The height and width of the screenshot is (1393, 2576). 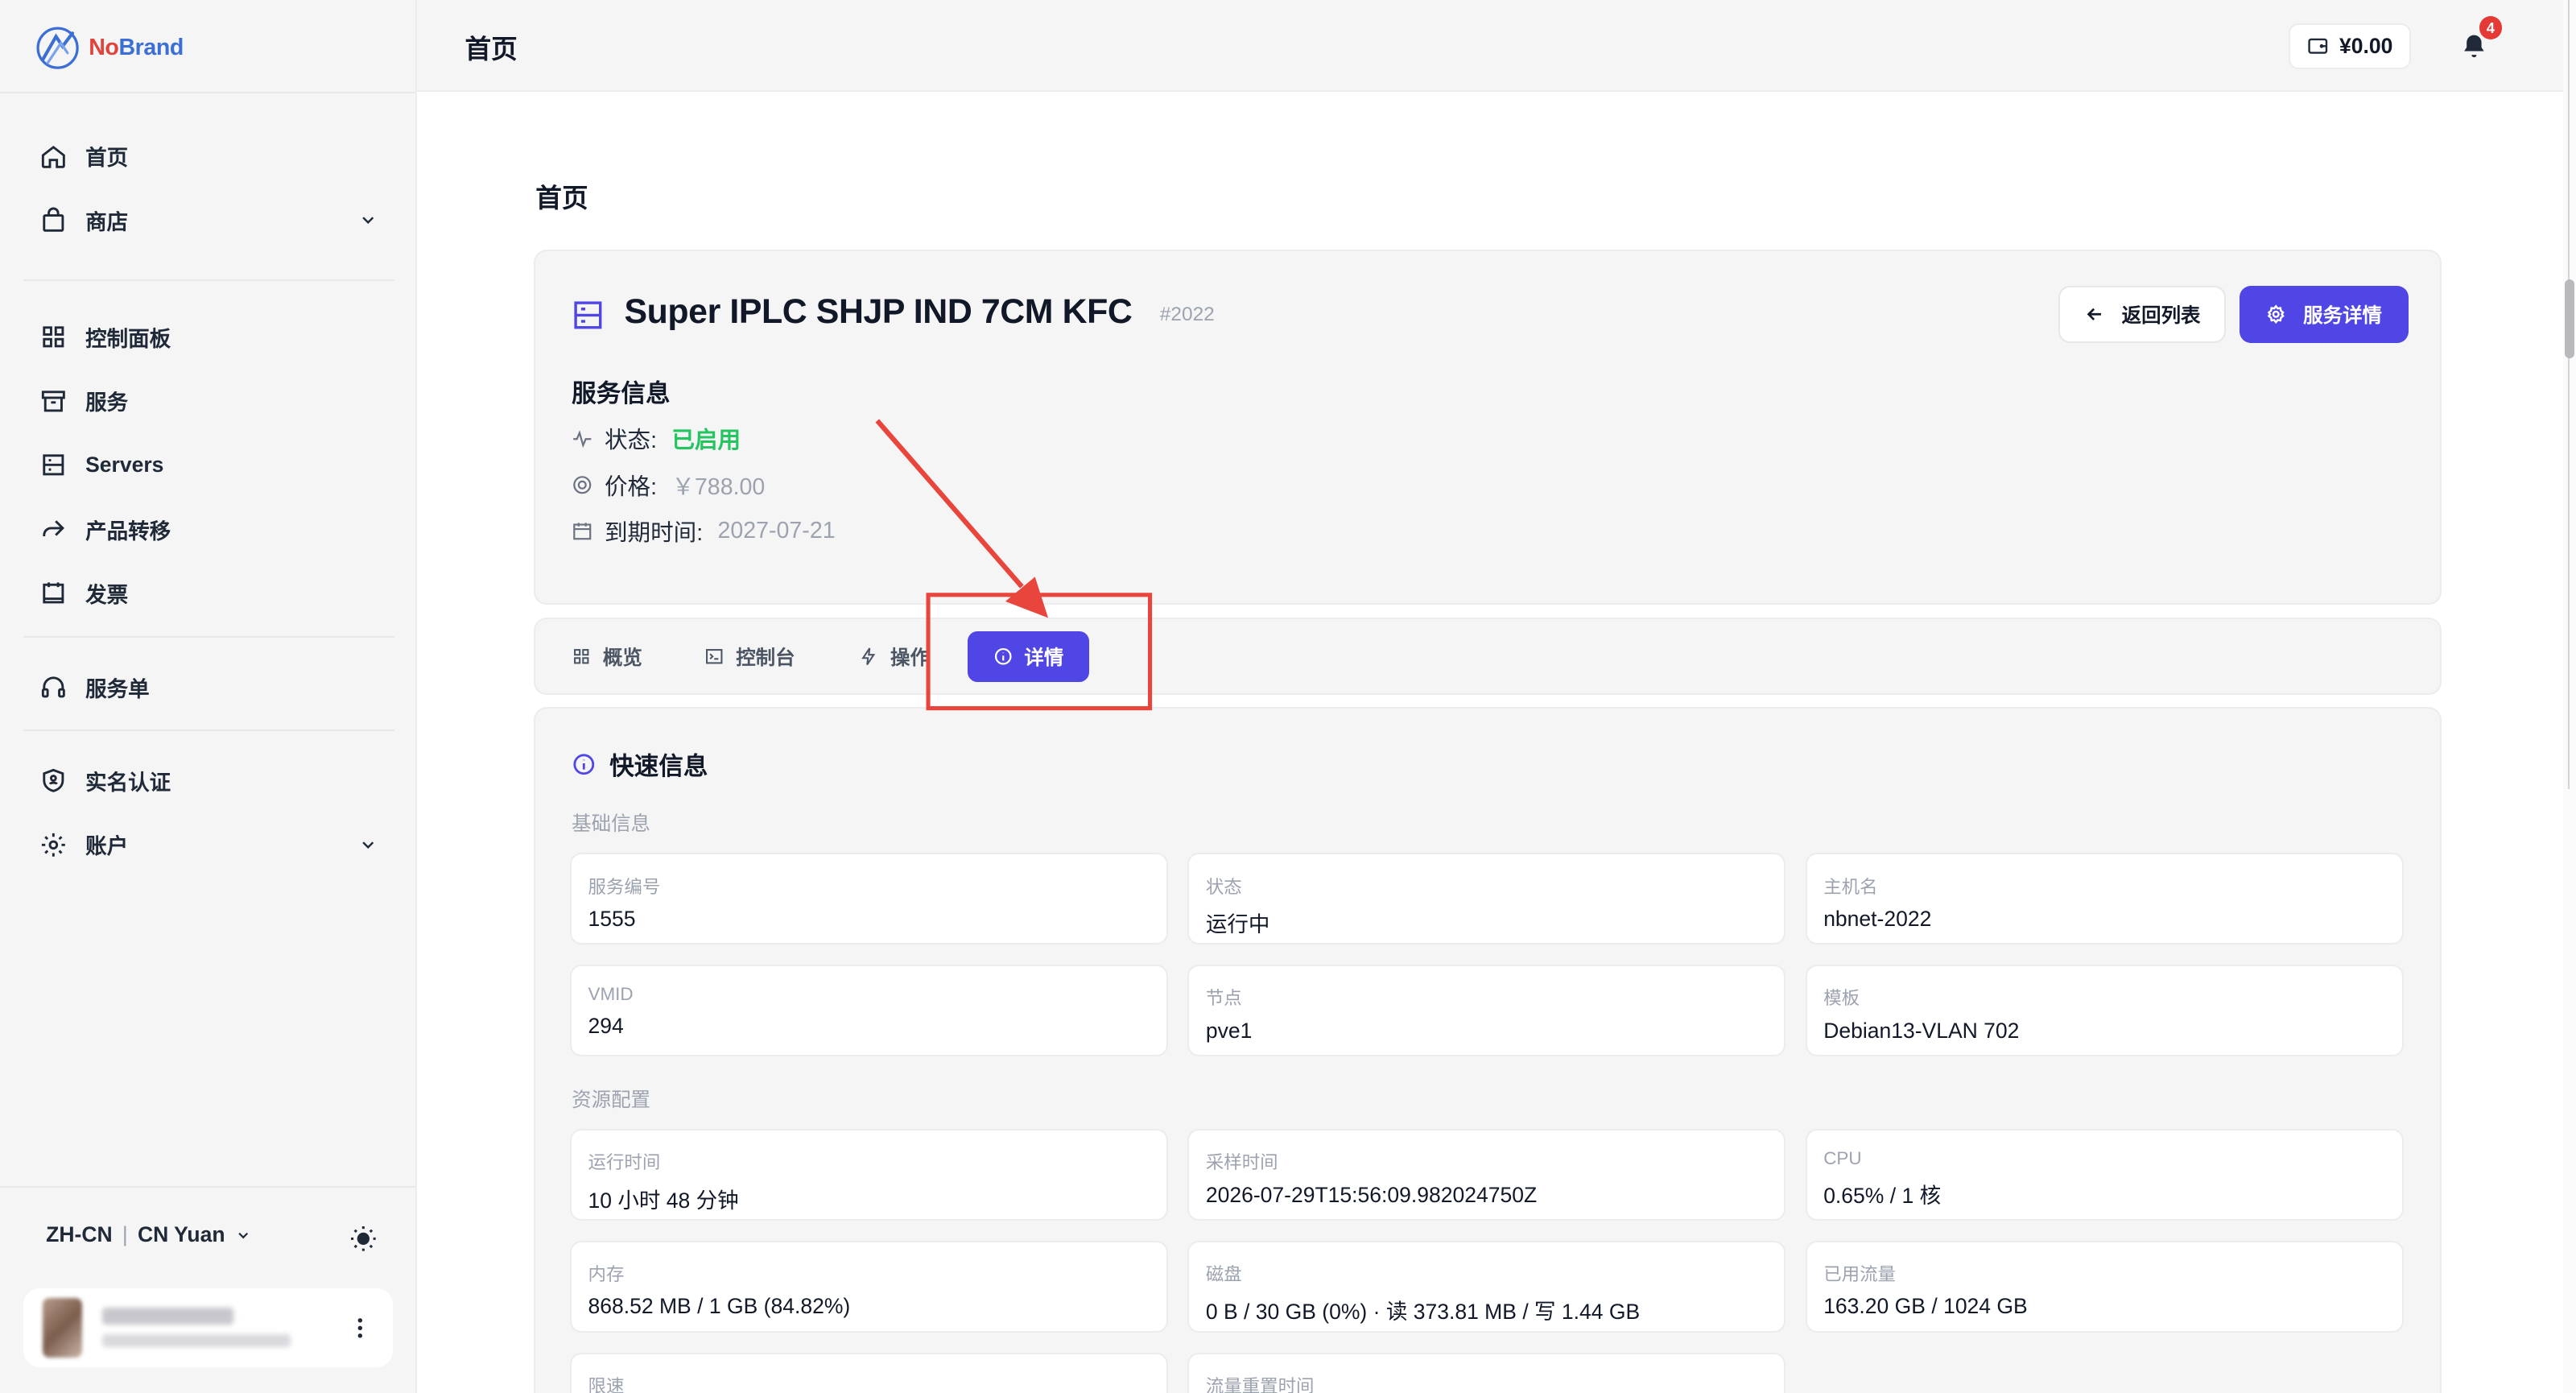 I want to click on notification-badge: 4, so click(x=2491, y=27).